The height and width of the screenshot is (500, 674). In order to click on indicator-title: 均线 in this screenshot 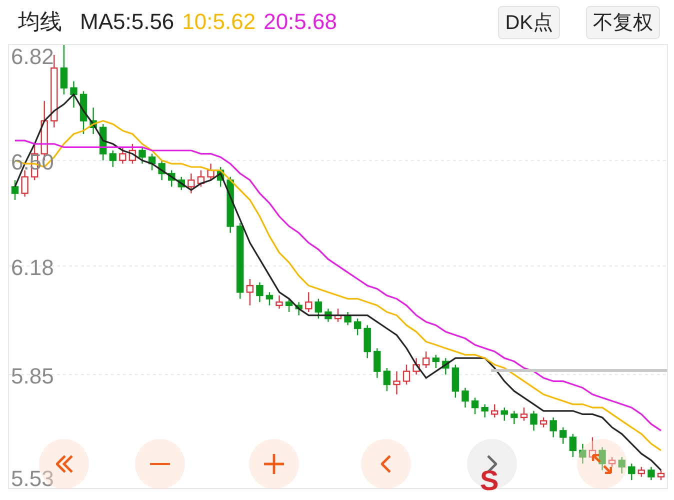, I will do `click(40, 22)`.